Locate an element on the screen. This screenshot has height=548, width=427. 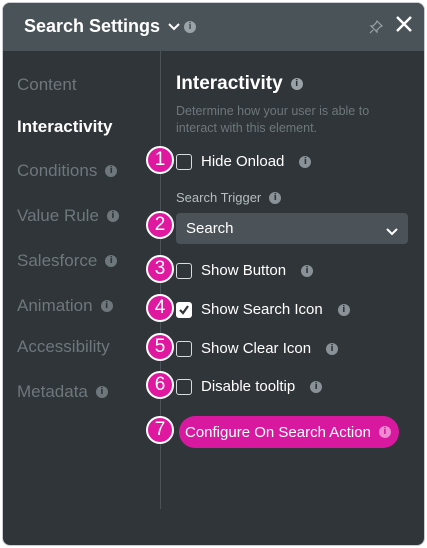
panel-header: Search Settings i is located at coordinates (213, 27).